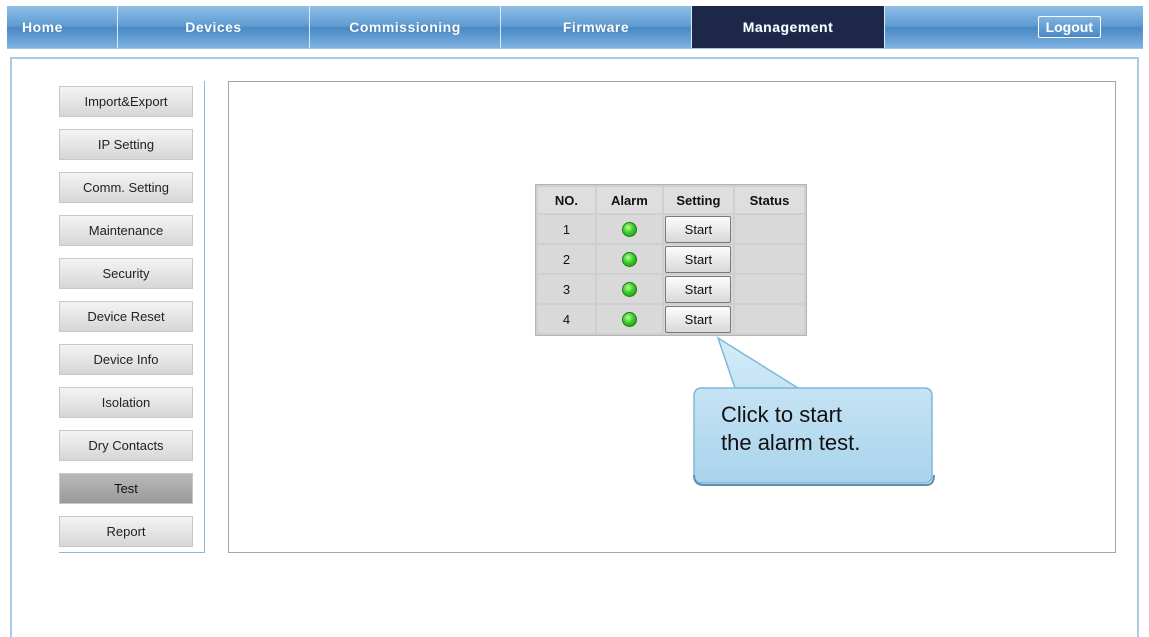 The height and width of the screenshot is (637, 1149). Describe the element at coordinates (214, 27) in the screenshot. I see `tab-devices: Devices` at that location.